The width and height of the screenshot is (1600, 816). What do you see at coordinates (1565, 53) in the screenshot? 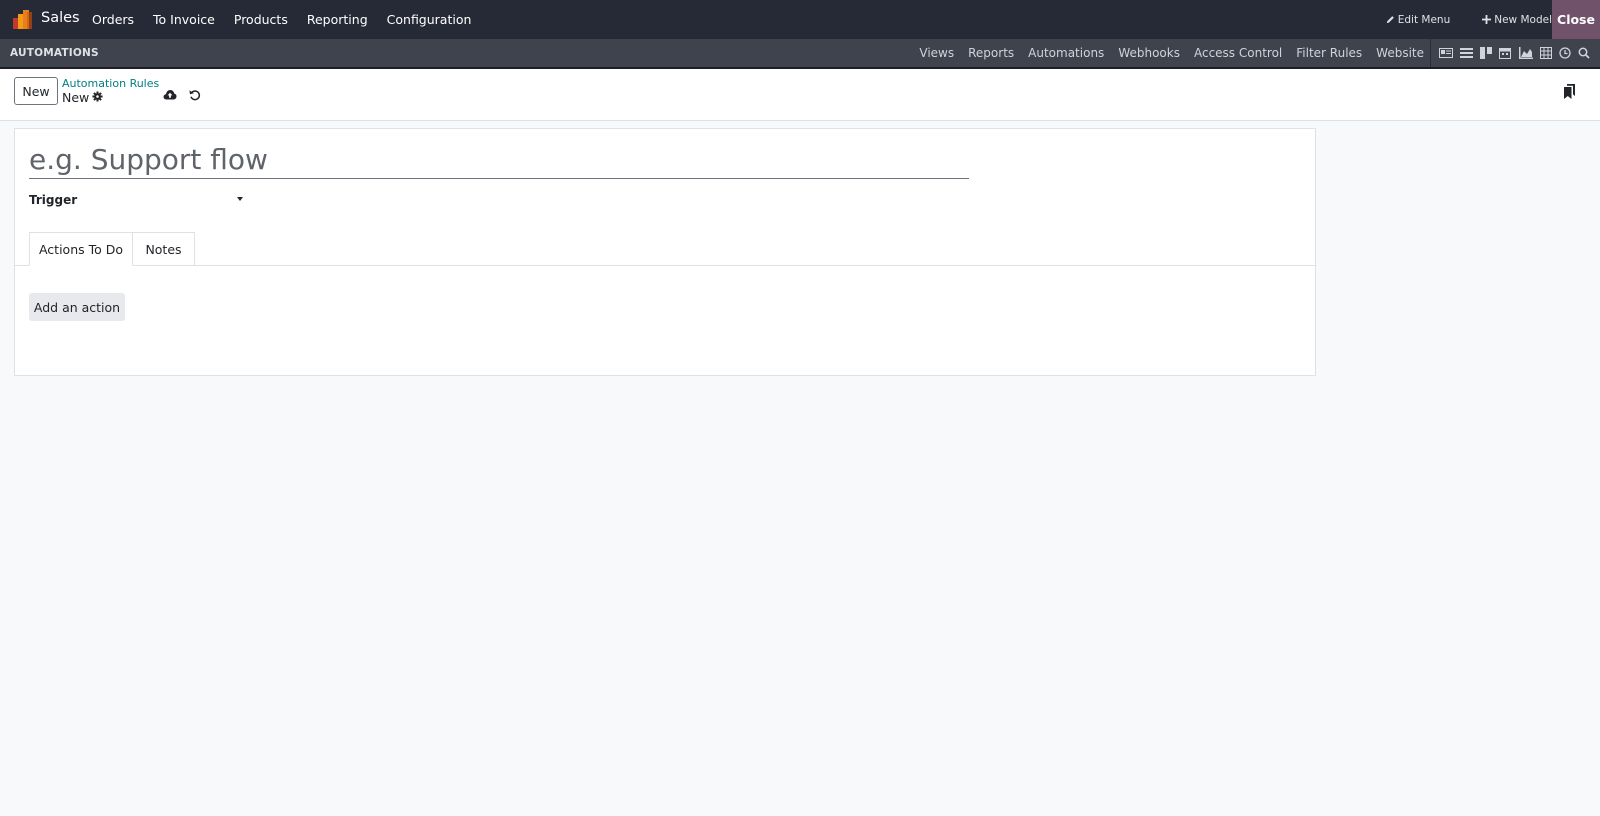
I see `activity-view-icon` at bounding box center [1565, 53].